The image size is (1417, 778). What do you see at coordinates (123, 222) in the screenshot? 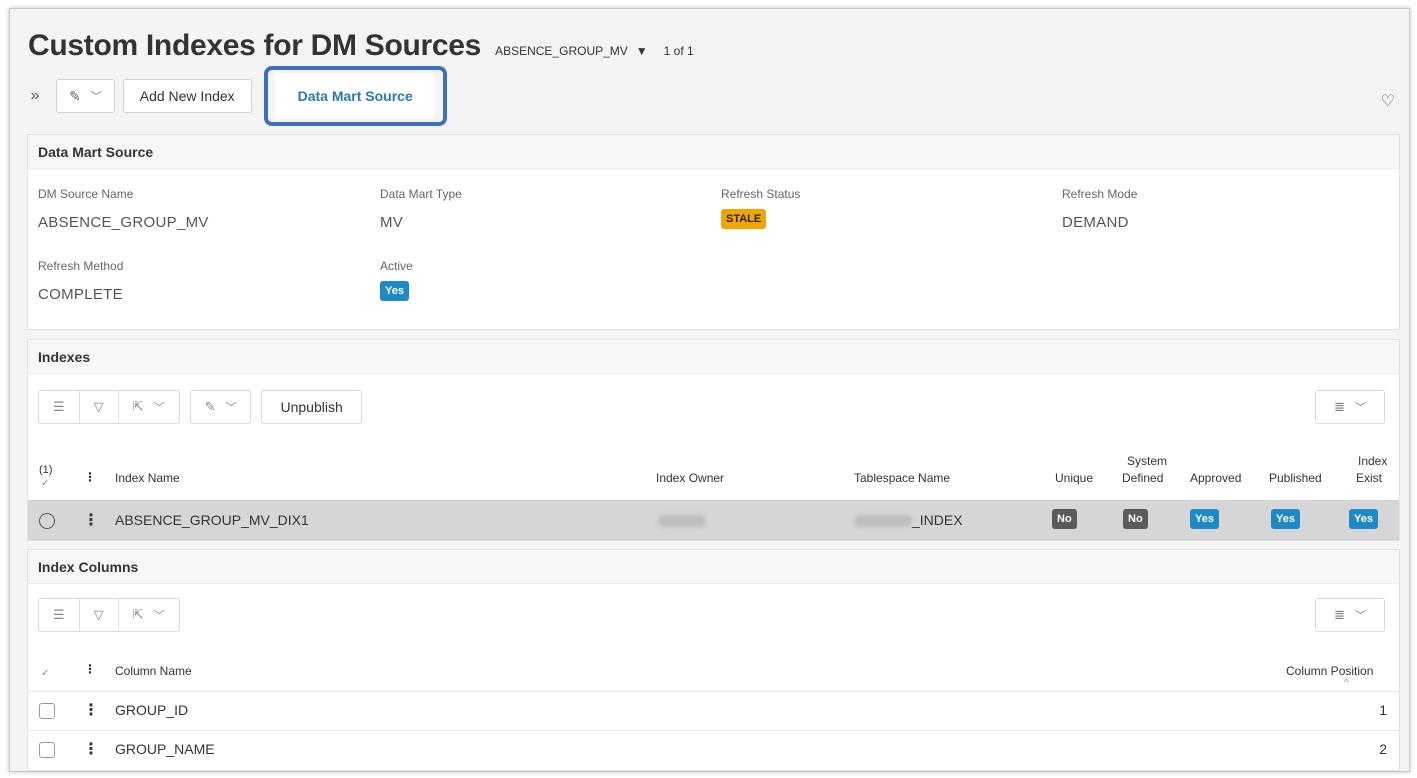
I see `field-value: ABSENCE_GROUP_MV` at bounding box center [123, 222].